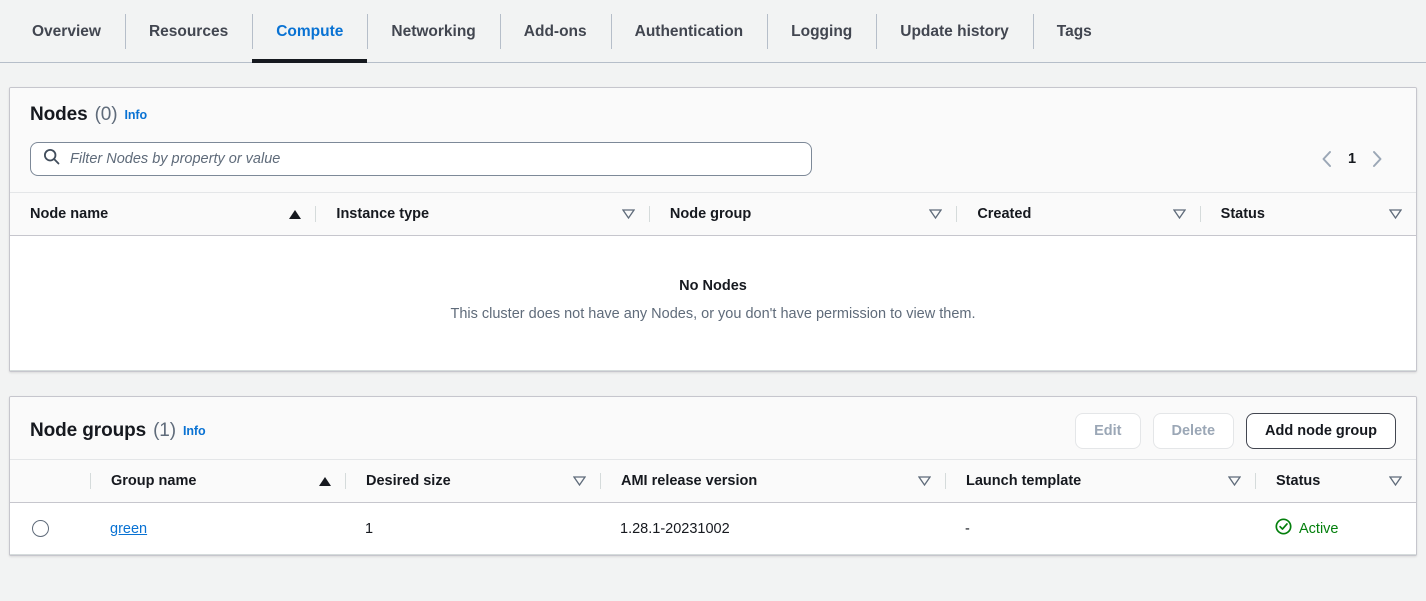  I want to click on cell-group-name: green, so click(217, 528).